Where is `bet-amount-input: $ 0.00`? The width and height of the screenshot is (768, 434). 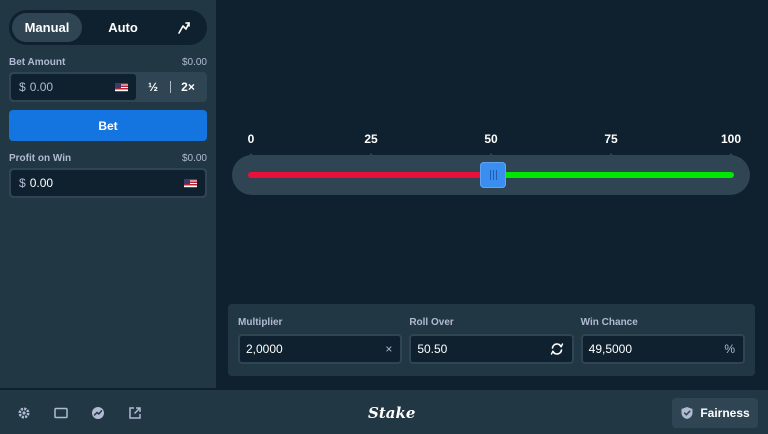
bet-amount-input: $ 0.00 is located at coordinates (73, 87).